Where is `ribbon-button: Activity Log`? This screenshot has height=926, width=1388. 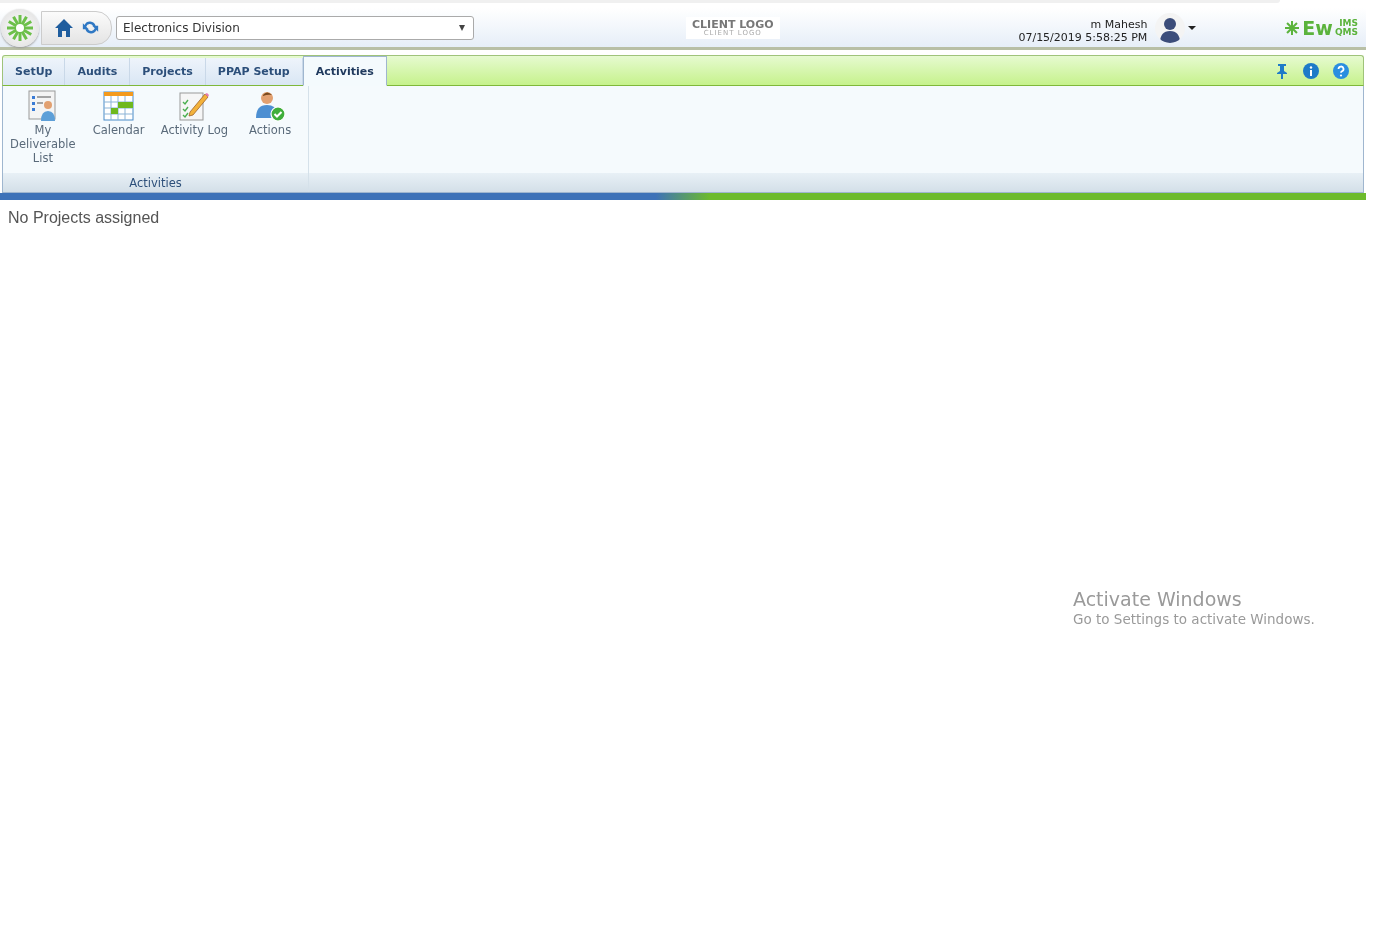
ribbon-button: Activity Log is located at coordinates (194, 131).